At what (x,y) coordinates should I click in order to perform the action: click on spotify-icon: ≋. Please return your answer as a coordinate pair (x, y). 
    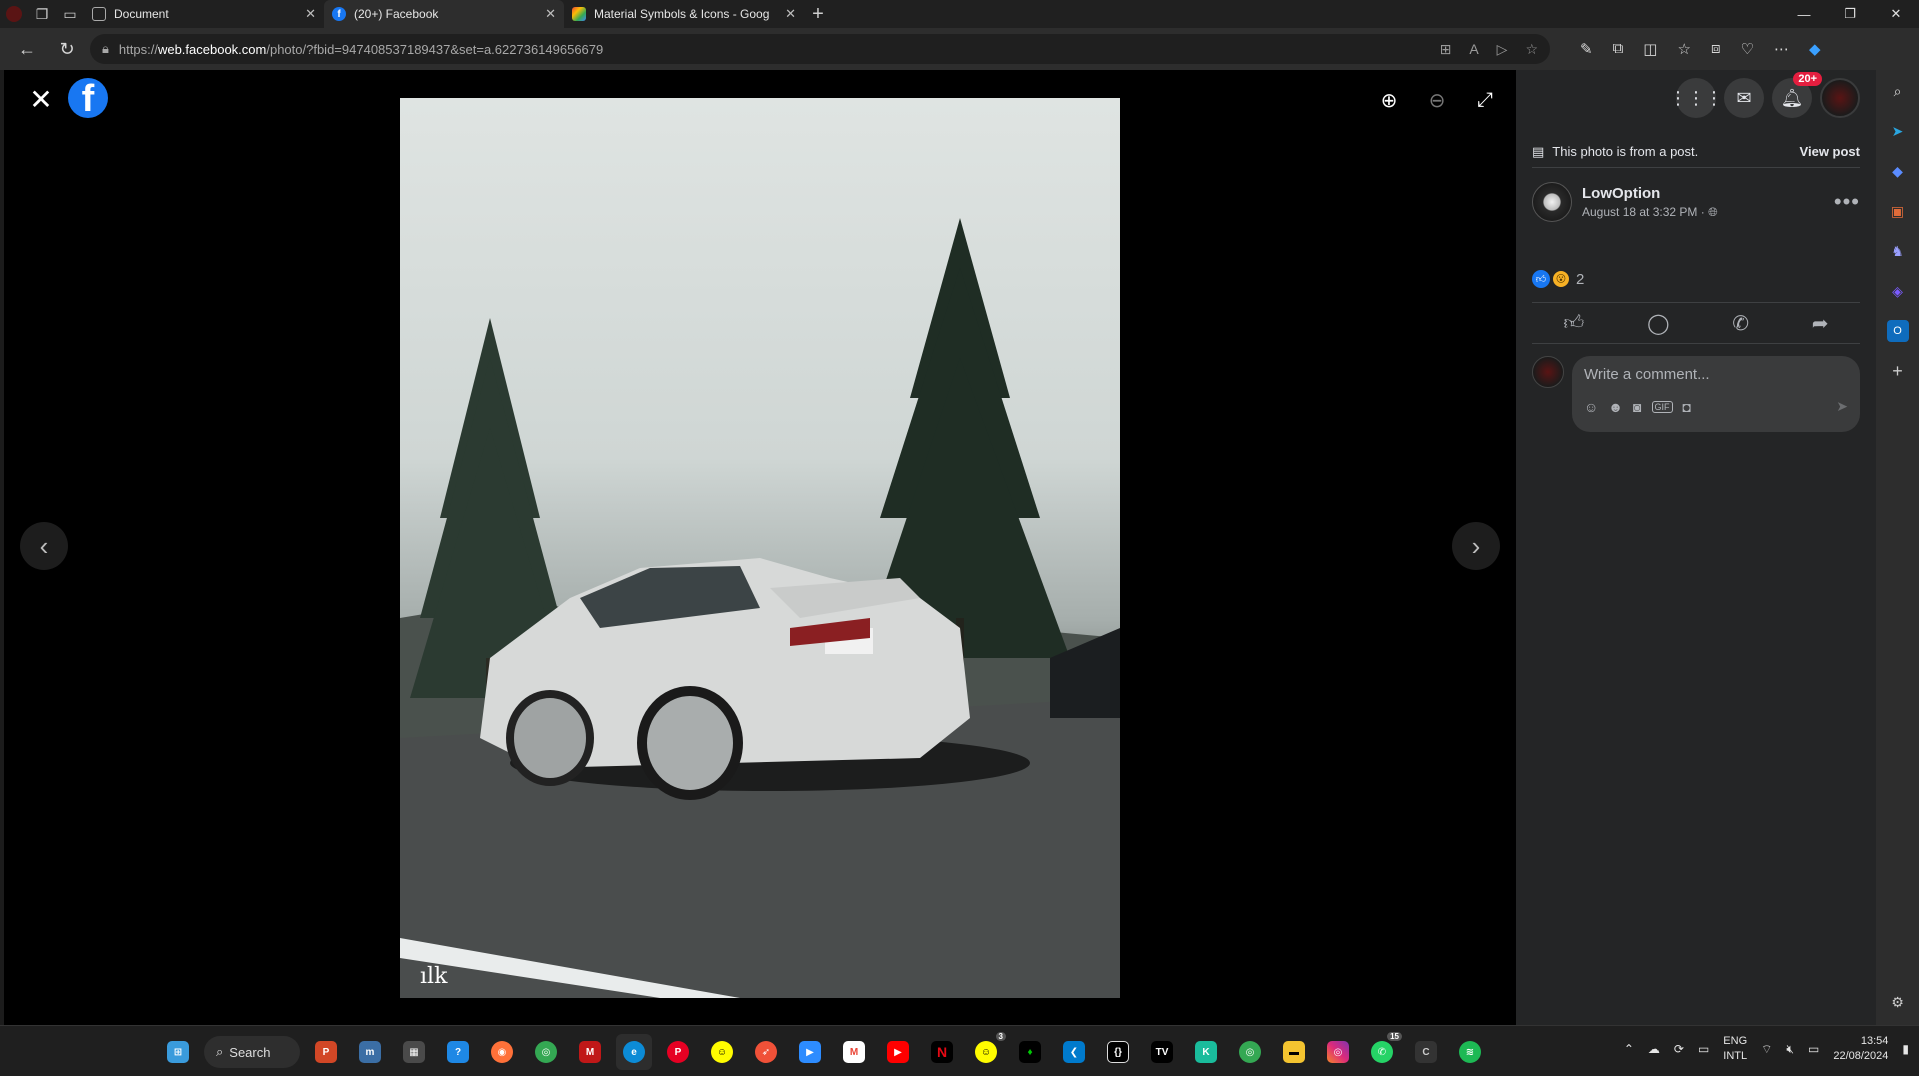
    Looking at the image, I should click on (1470, 1052).